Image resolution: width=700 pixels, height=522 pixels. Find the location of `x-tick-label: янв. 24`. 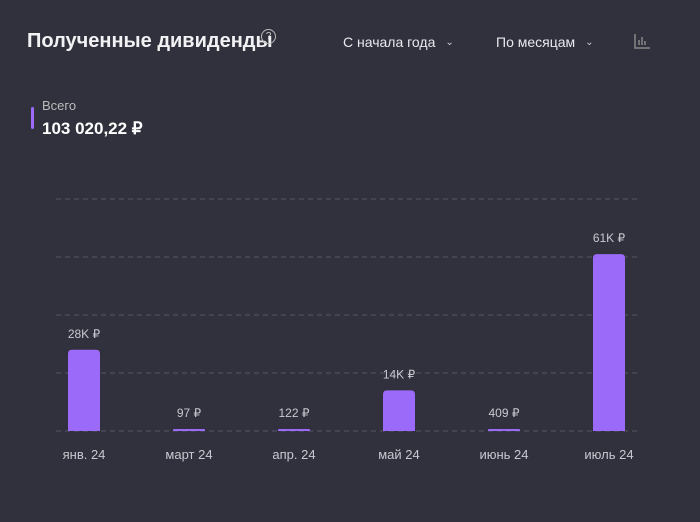

x-tick-label: янв. 24 is located at coordinates (84, 454).